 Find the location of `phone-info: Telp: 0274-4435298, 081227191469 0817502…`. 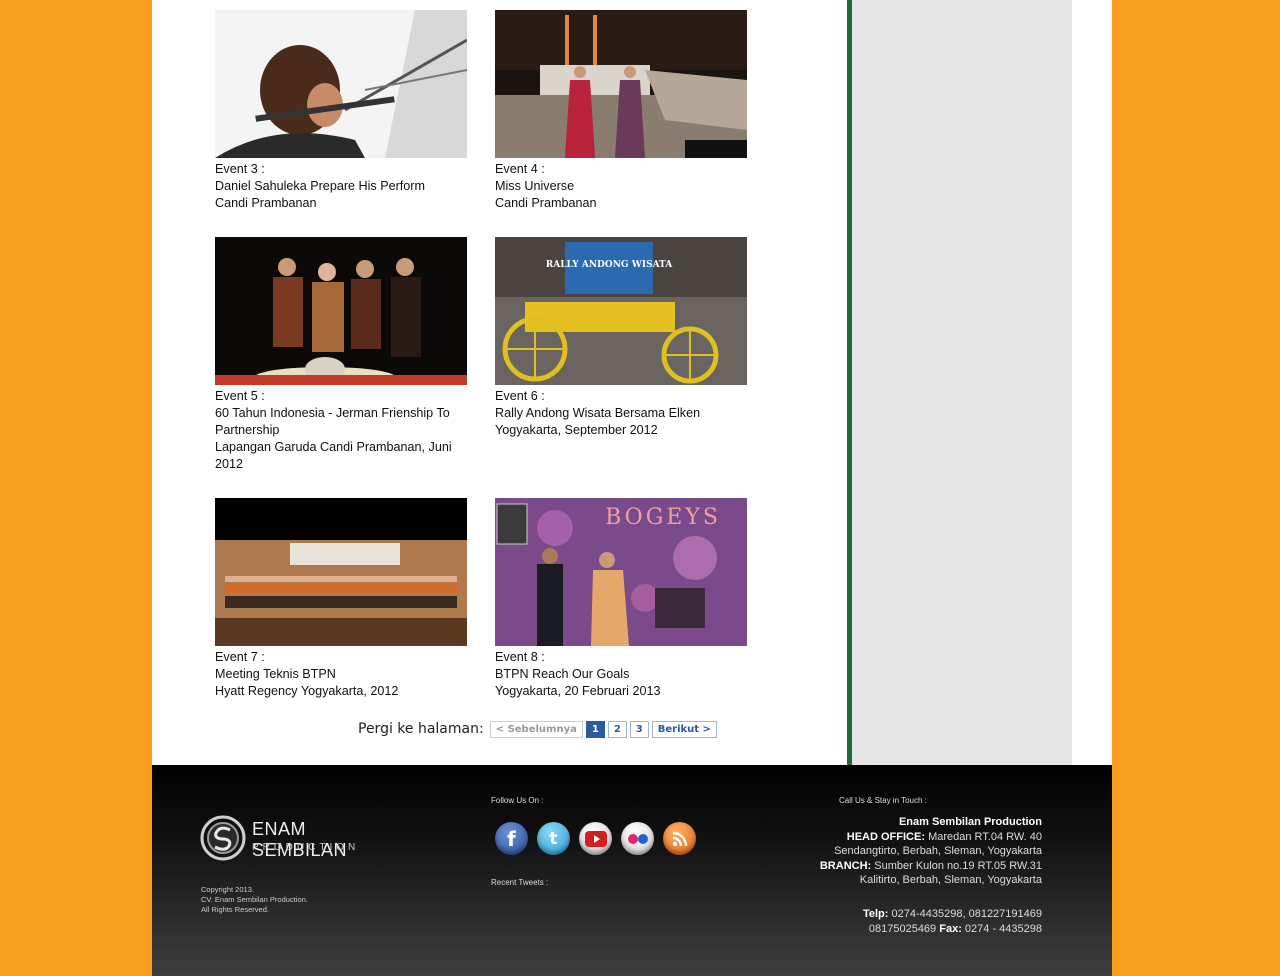

phone-info: Telp: 0274-4435298, 081227191469 0817502… is located at coordinates (882, 921).